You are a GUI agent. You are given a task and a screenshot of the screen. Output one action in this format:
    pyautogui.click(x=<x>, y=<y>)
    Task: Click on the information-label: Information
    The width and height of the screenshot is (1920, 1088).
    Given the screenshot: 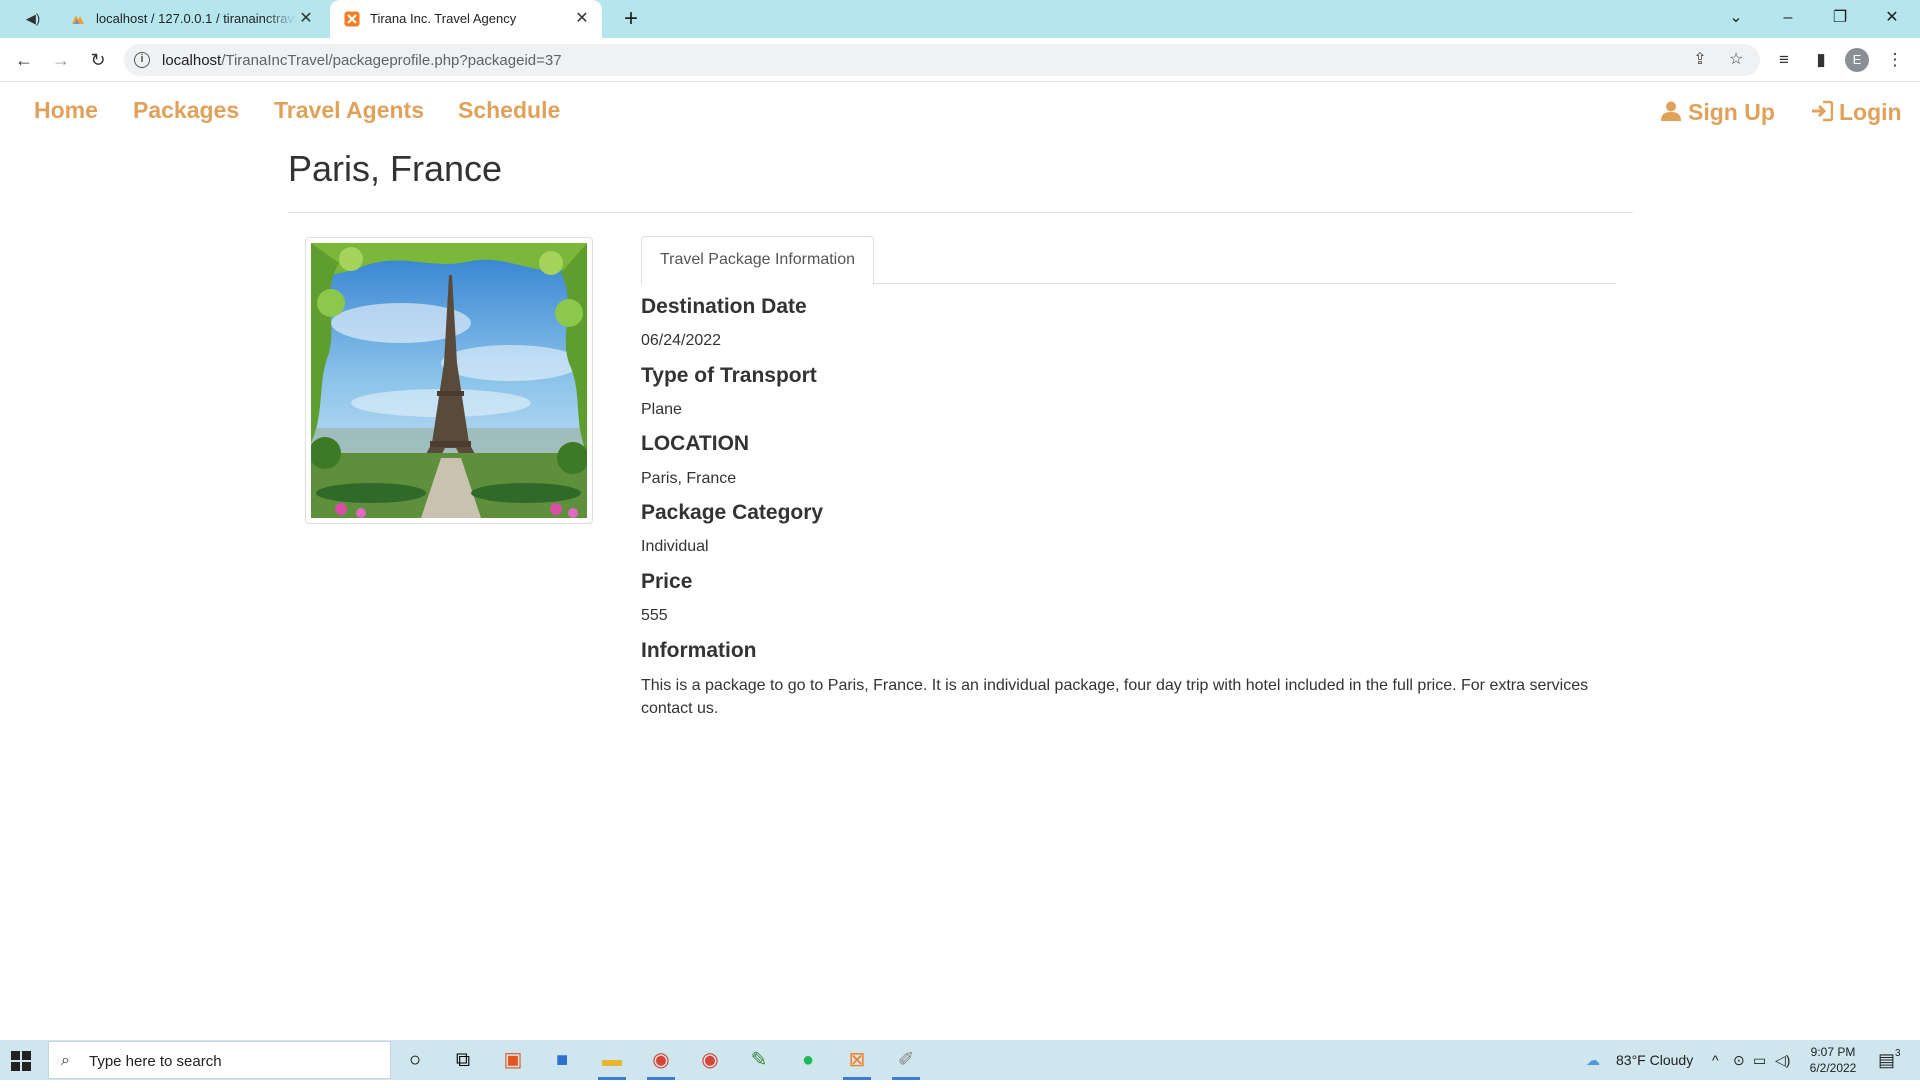 What is the action you would take?
    pyautogui.click(x=699, y=650)
    